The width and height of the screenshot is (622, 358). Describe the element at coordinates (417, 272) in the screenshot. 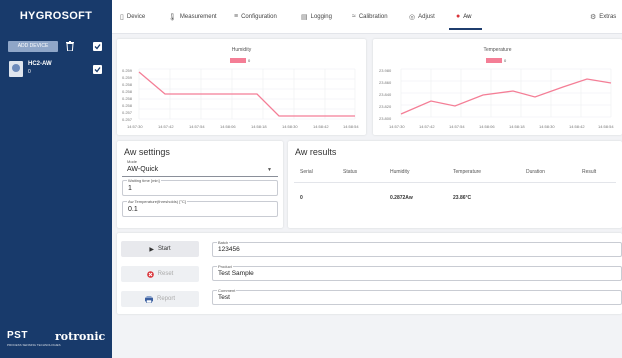

I see `product-field: Product Test Sample` at that location.